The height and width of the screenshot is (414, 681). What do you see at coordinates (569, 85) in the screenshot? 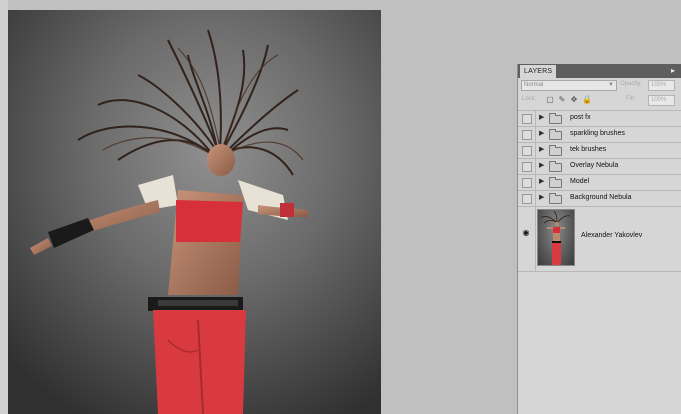
I see `blend-mode-select: Normal ▼` at bounding box center [569, 85].